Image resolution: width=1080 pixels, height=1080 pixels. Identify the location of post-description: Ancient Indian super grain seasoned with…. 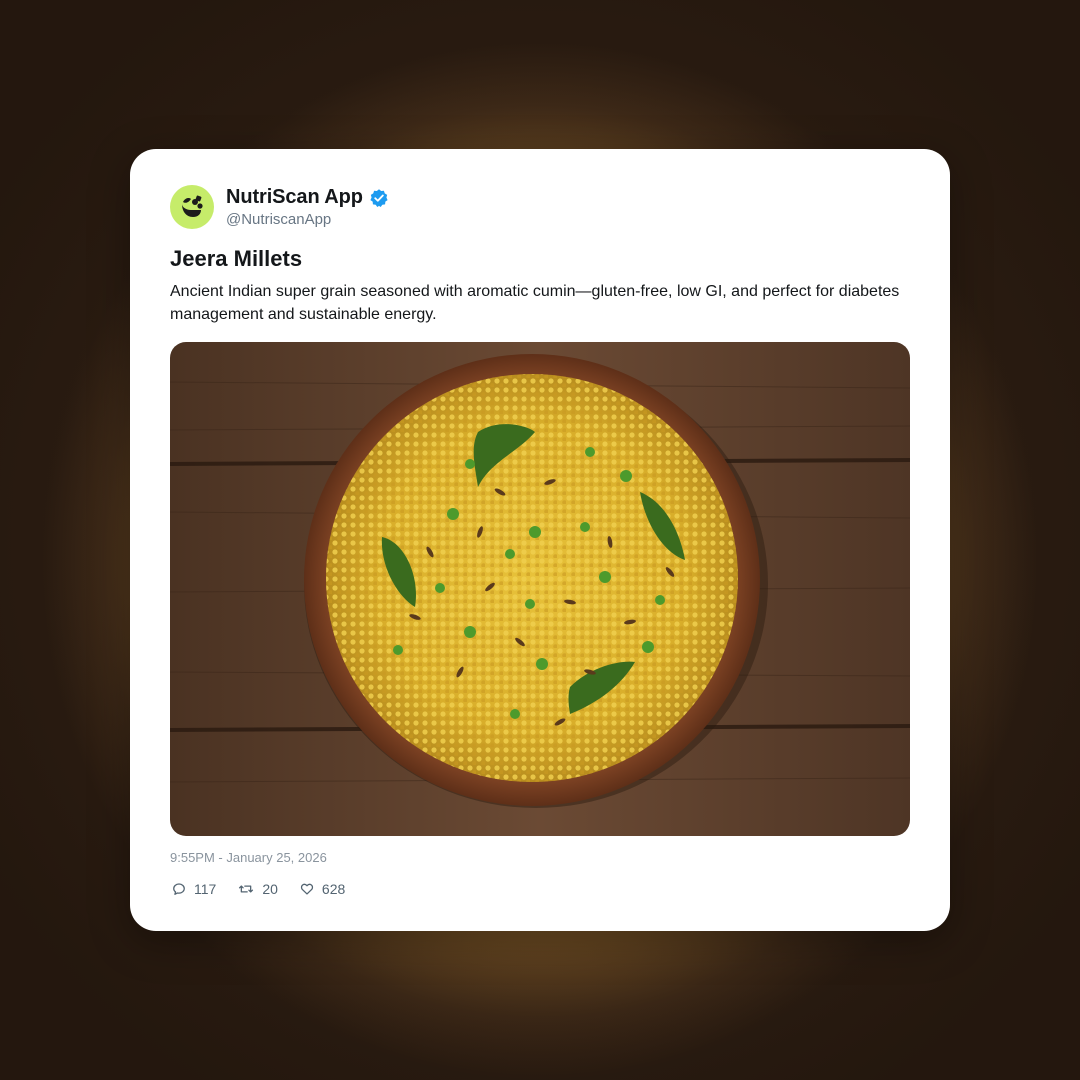
(535, 303).